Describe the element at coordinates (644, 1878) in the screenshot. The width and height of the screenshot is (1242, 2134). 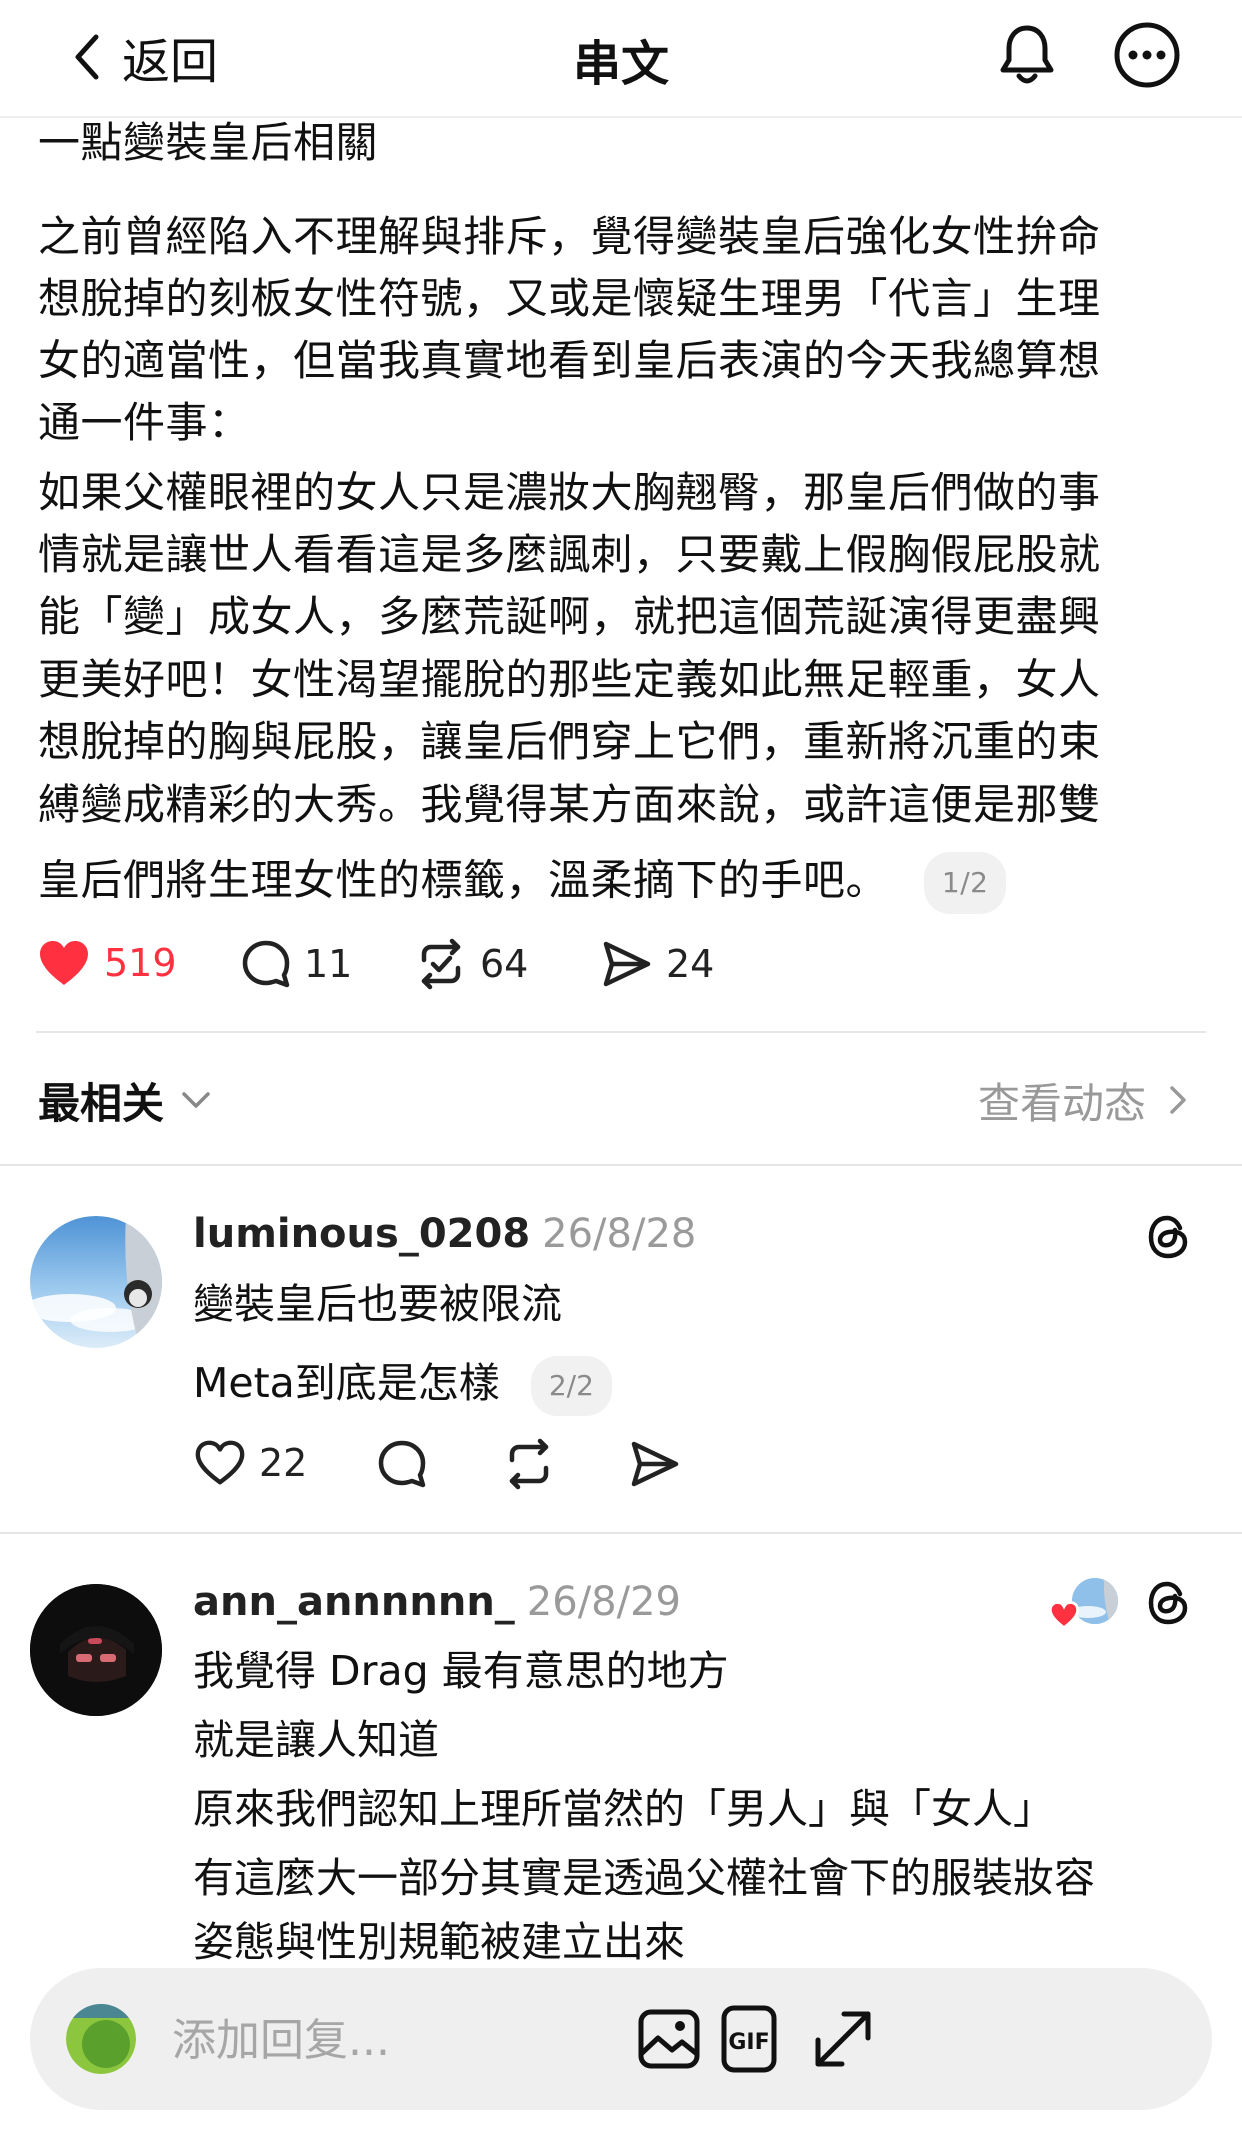
I see `reply-text-line: 有這麼大一部分其實是透過父權社會下的服裝妝容` at that location.